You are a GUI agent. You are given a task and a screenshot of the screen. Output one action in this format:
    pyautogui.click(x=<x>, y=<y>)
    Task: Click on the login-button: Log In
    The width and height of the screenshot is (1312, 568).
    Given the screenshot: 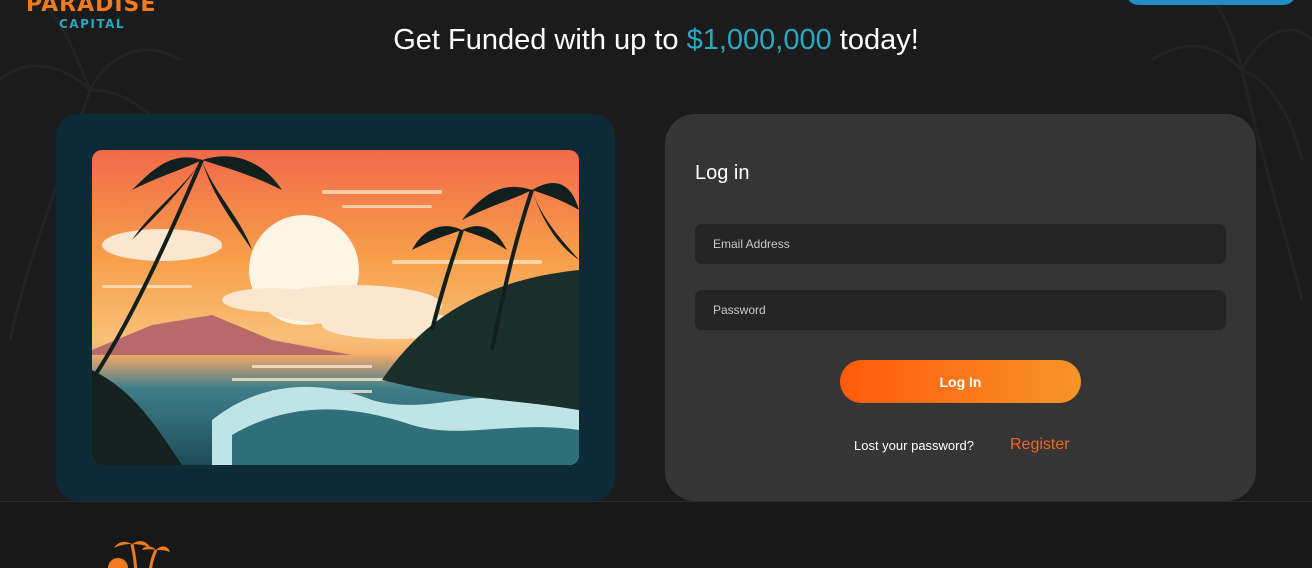 What is the action you would take?
    pyautogui.click(x=960, y=381)
    